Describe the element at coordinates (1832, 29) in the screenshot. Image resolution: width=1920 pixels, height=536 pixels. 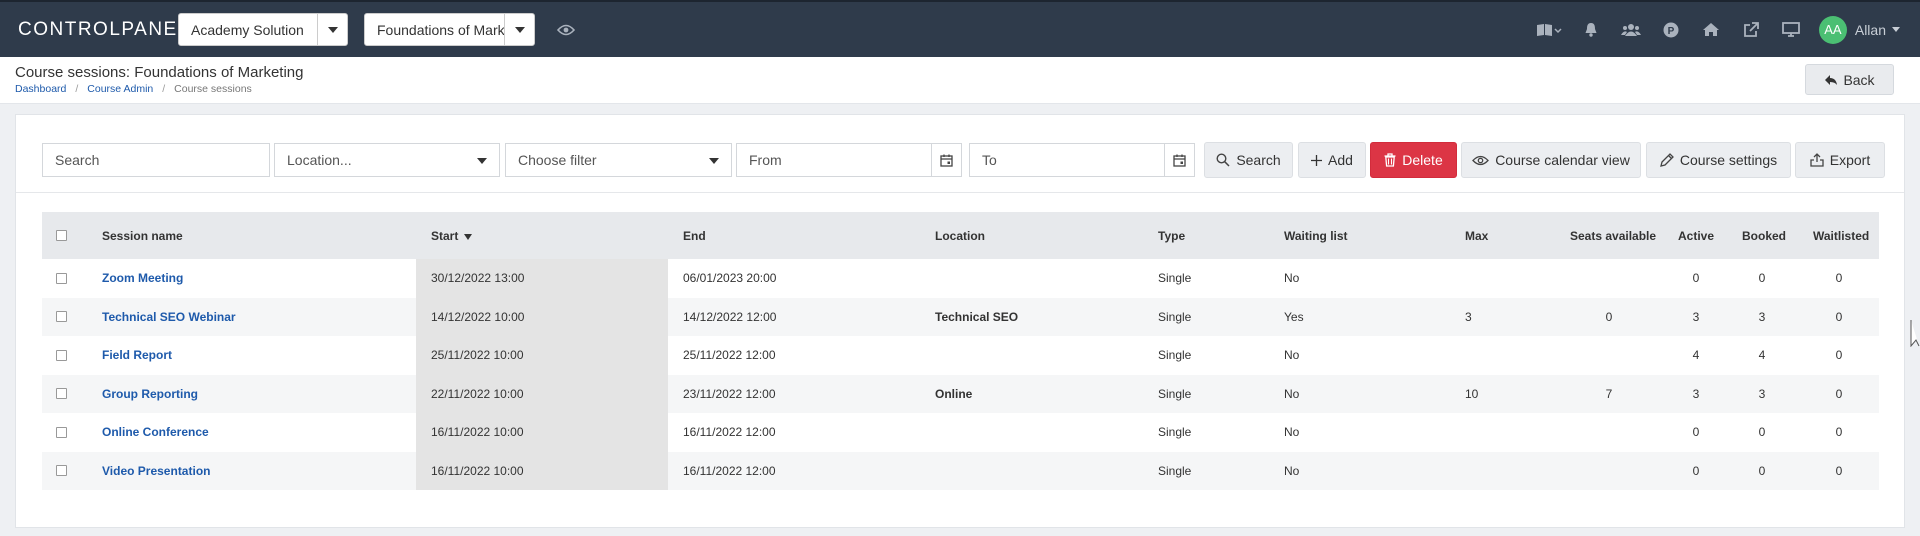
I see `avatar: AA` at that location.